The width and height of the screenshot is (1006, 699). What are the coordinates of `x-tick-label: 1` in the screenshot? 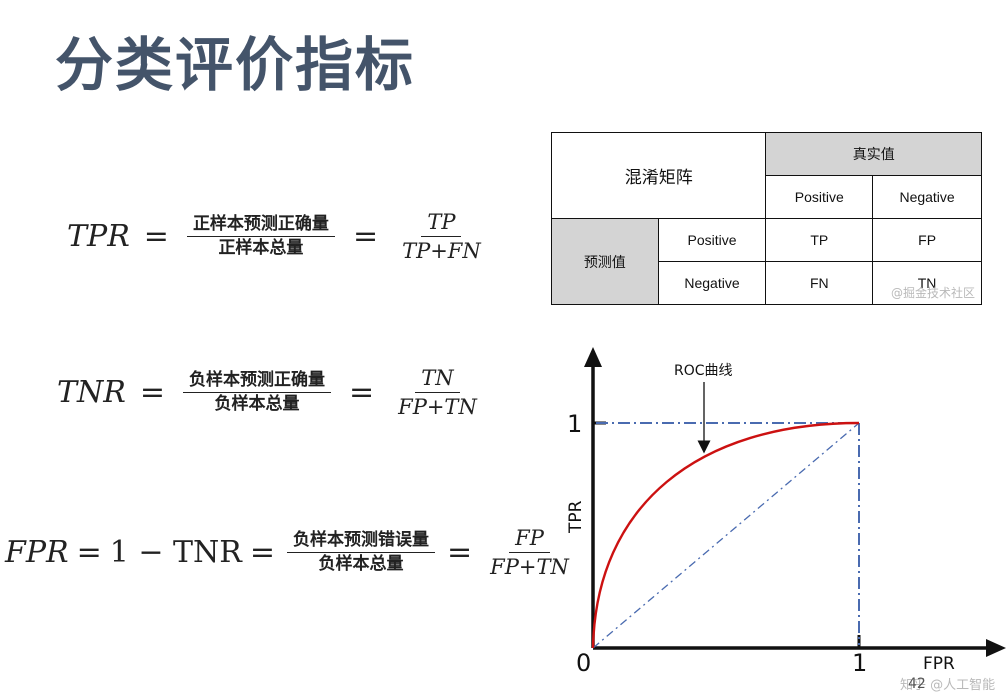 It's located at (859, 663).